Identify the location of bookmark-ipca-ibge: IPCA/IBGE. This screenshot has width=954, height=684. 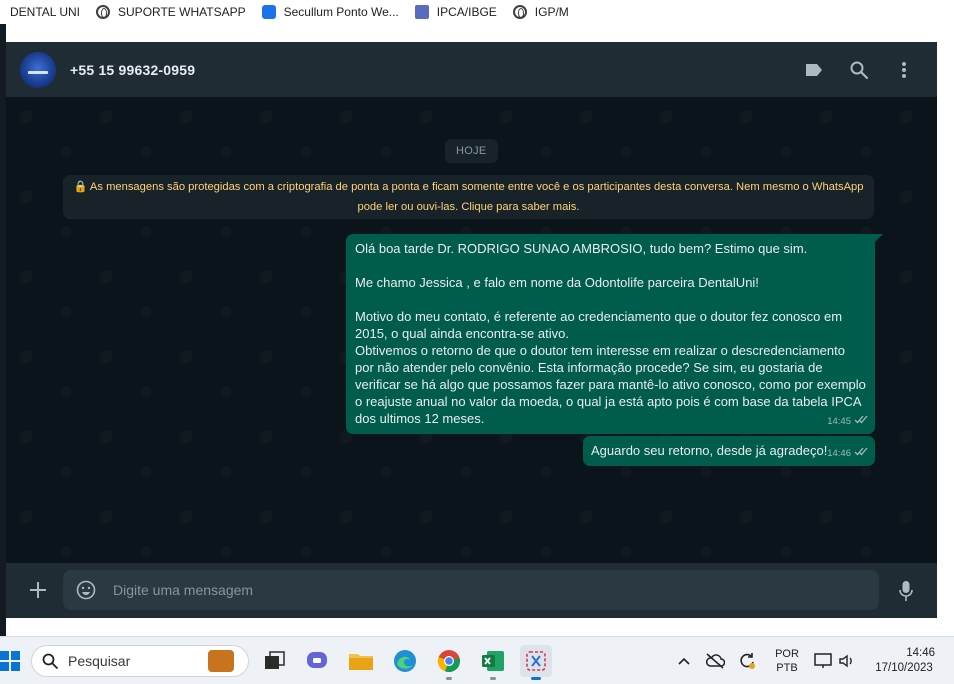
(454, 12).